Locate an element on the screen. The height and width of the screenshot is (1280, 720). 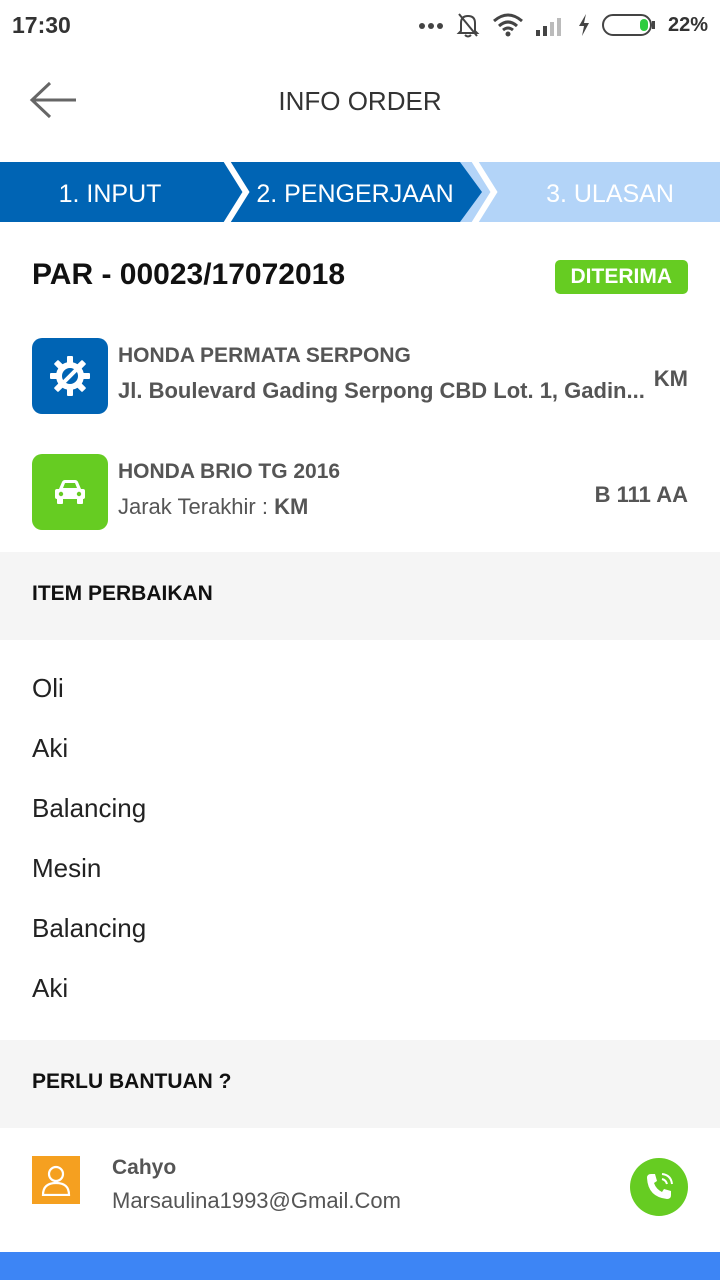
car-icon is located at coordinates (70, 492).